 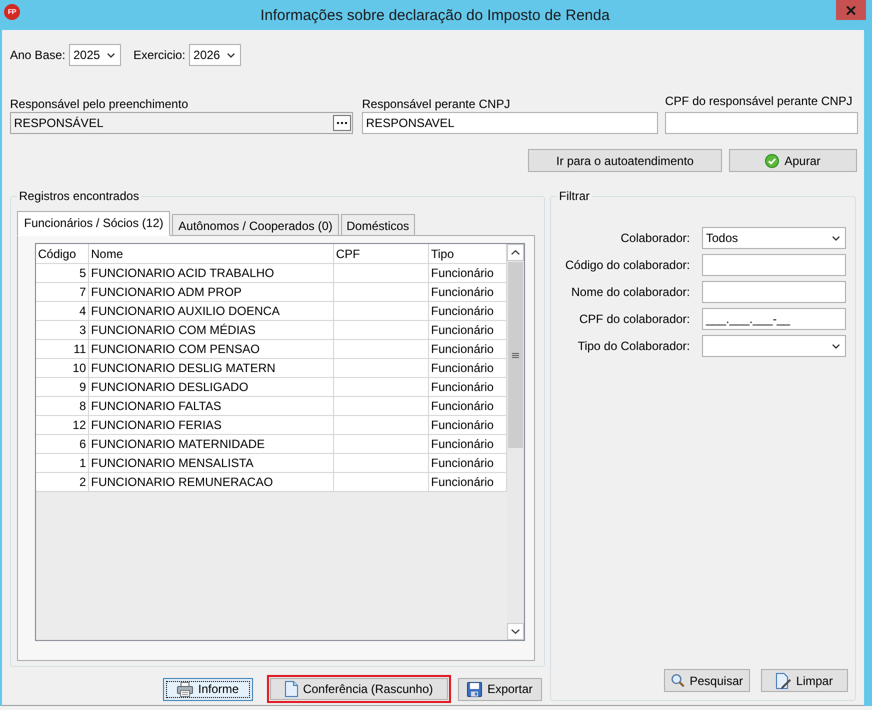 What do you see at coordinates (707, 680) in the screenshot?
I see `search-button: Pesquisar` at bounding box center [707, 680].